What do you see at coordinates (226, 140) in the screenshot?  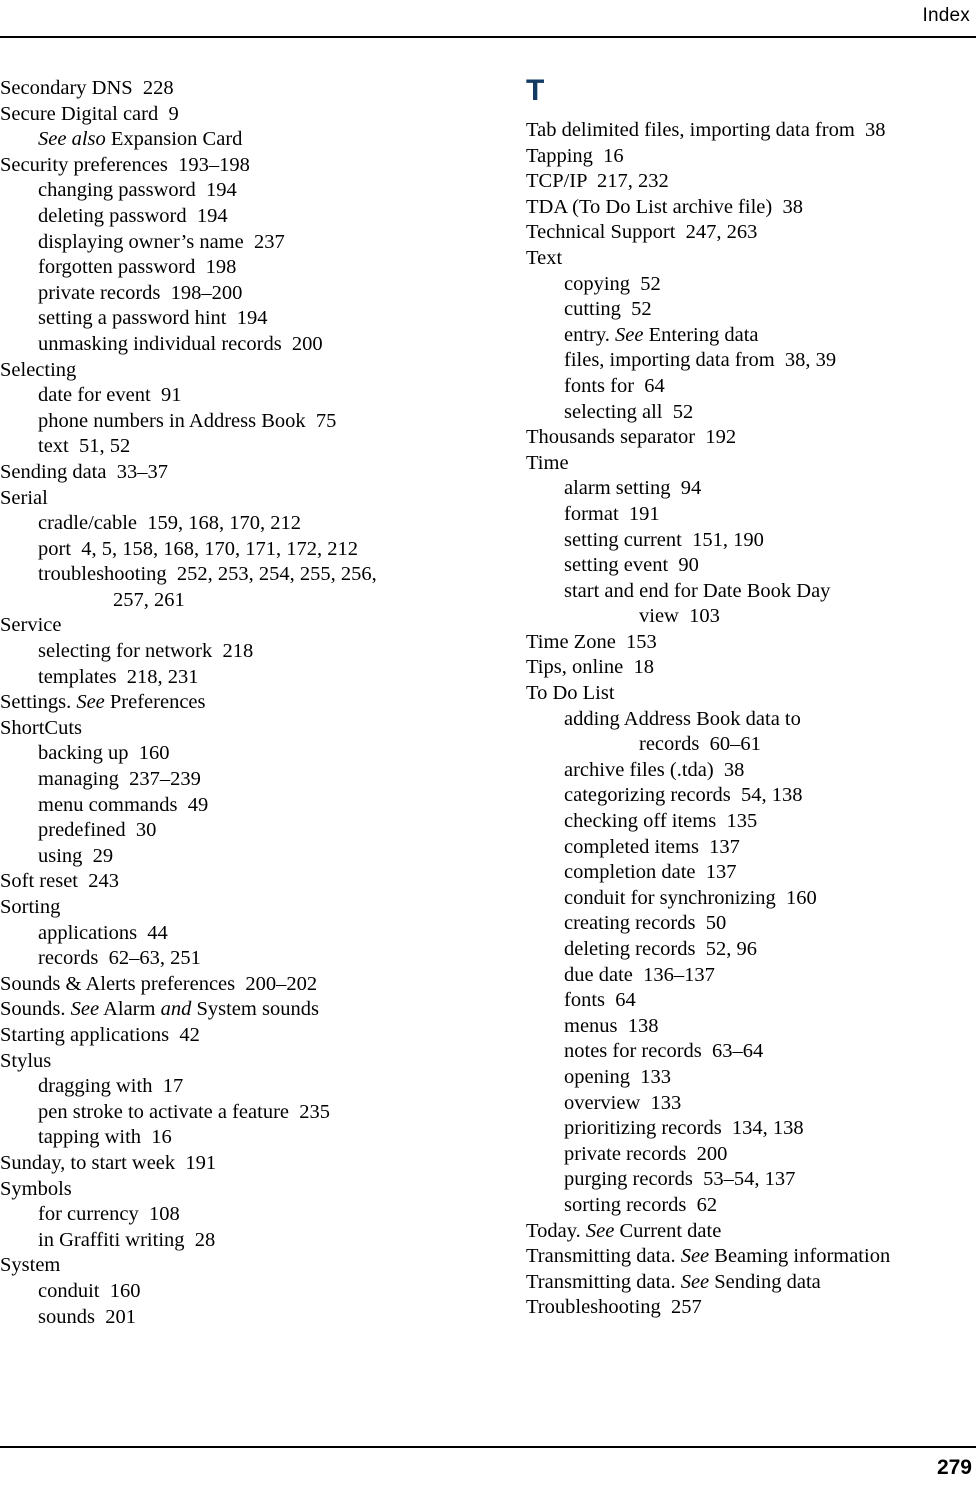 I see `index-subentry: See also Expansion Card` at bounding box center [226, 140].